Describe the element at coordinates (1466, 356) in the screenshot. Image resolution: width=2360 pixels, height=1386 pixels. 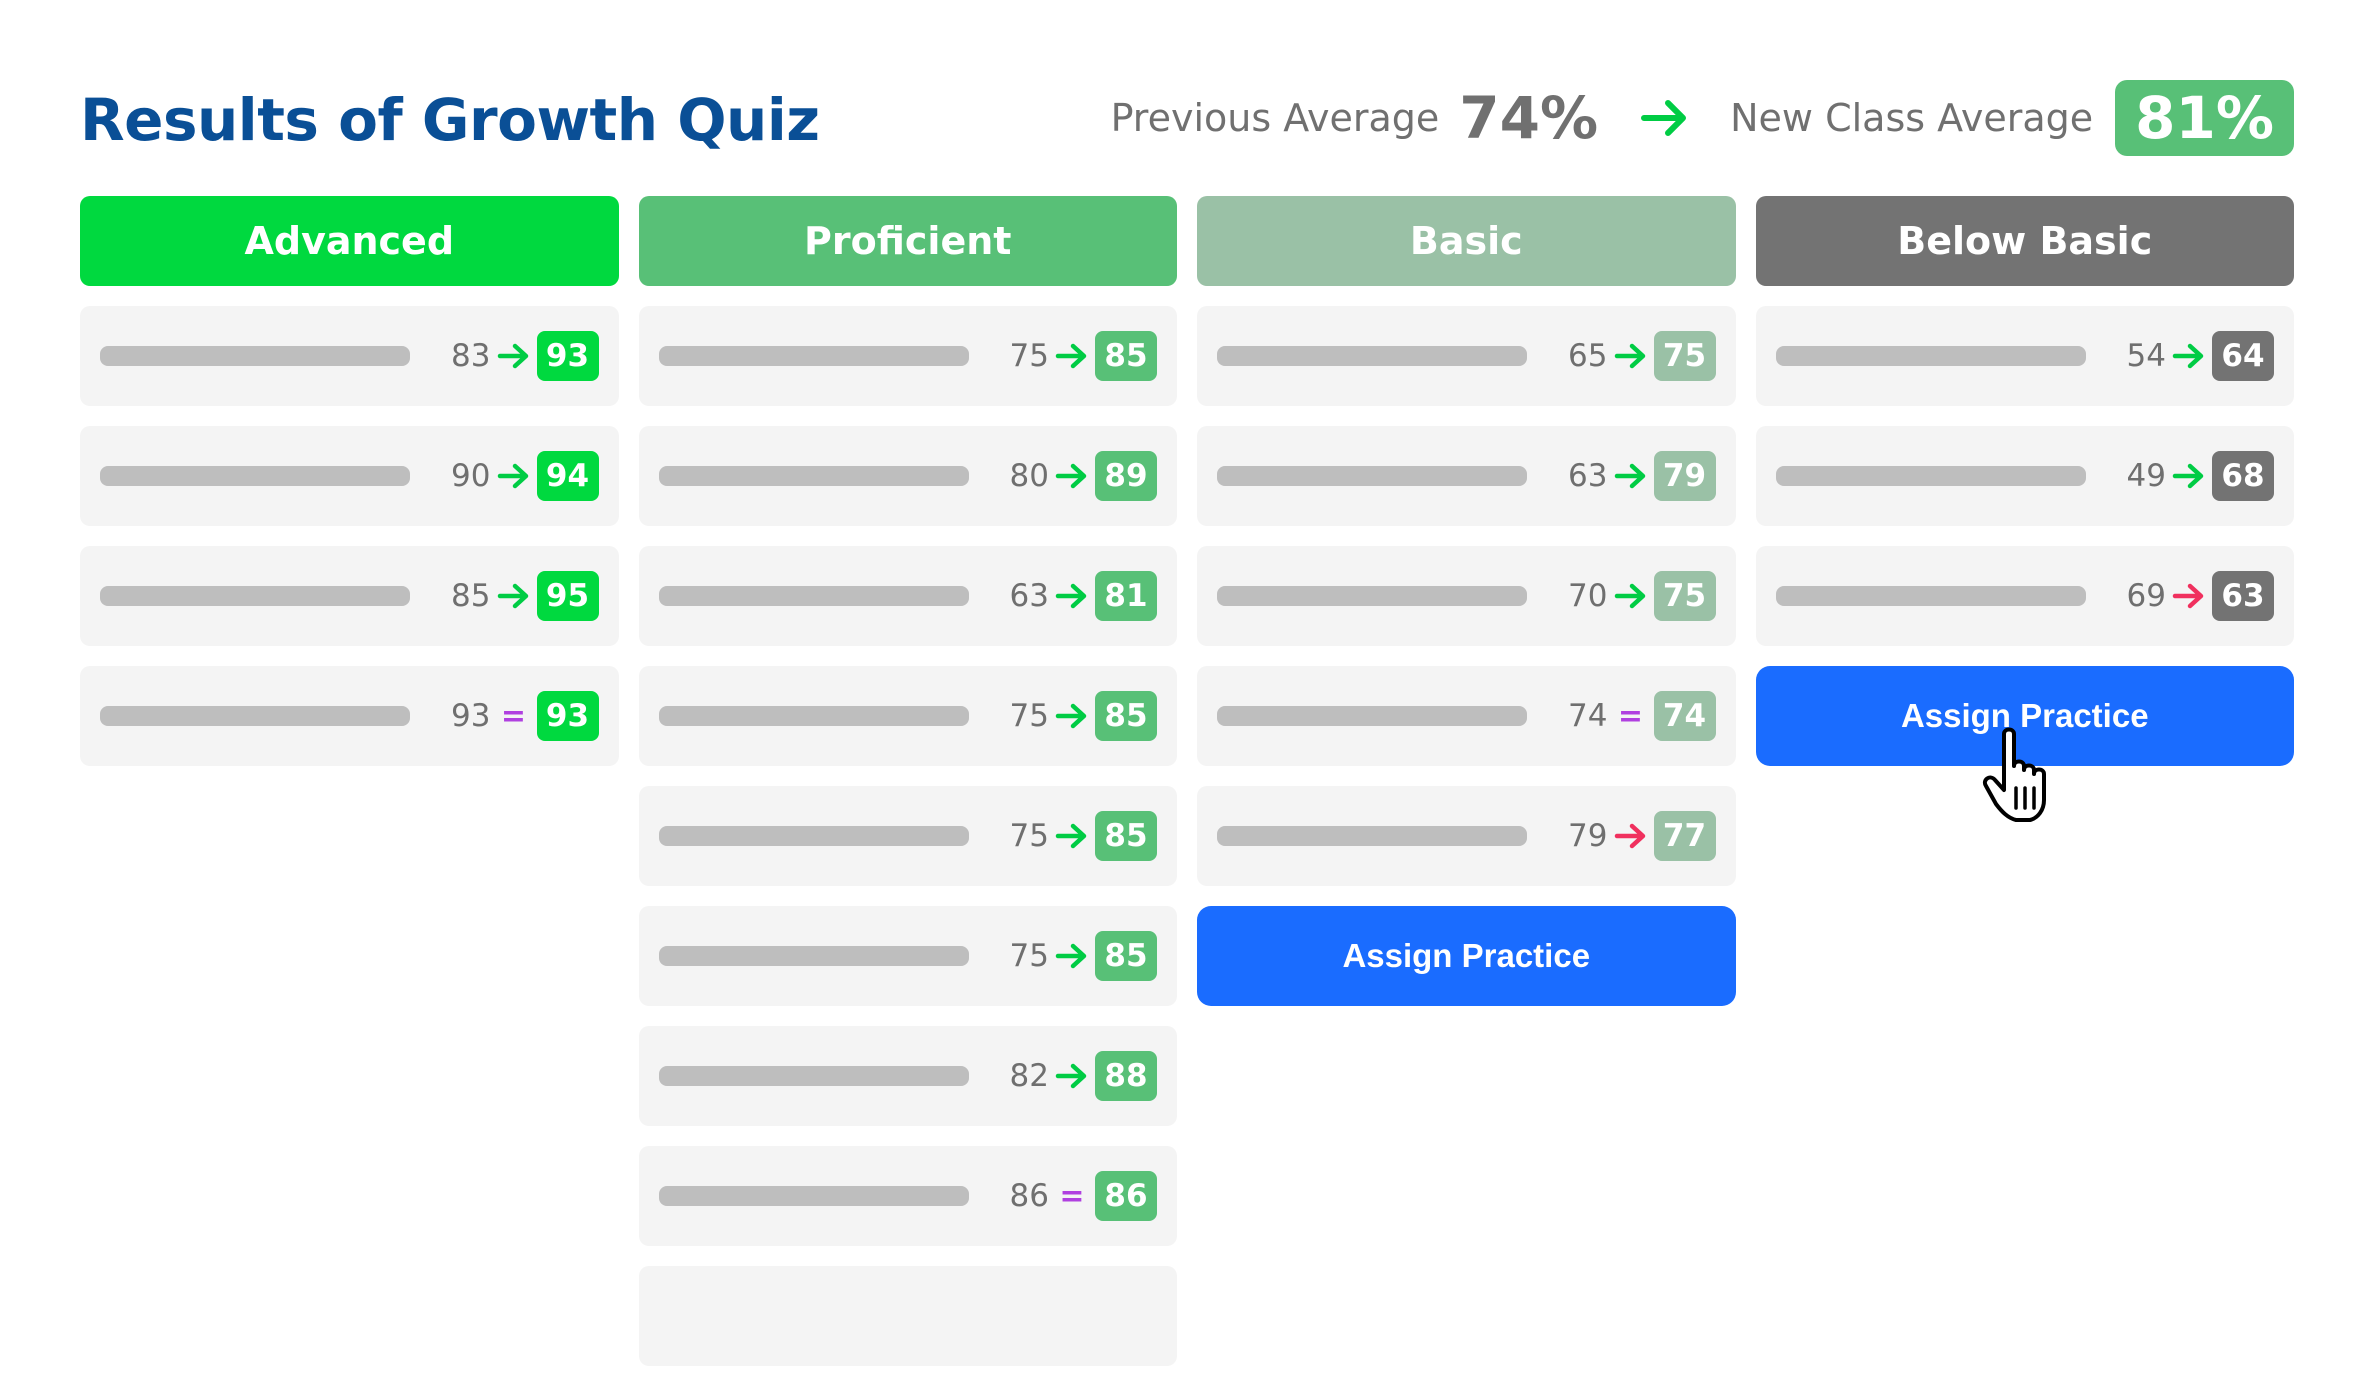
I see `student-card: 65 75` at that location.